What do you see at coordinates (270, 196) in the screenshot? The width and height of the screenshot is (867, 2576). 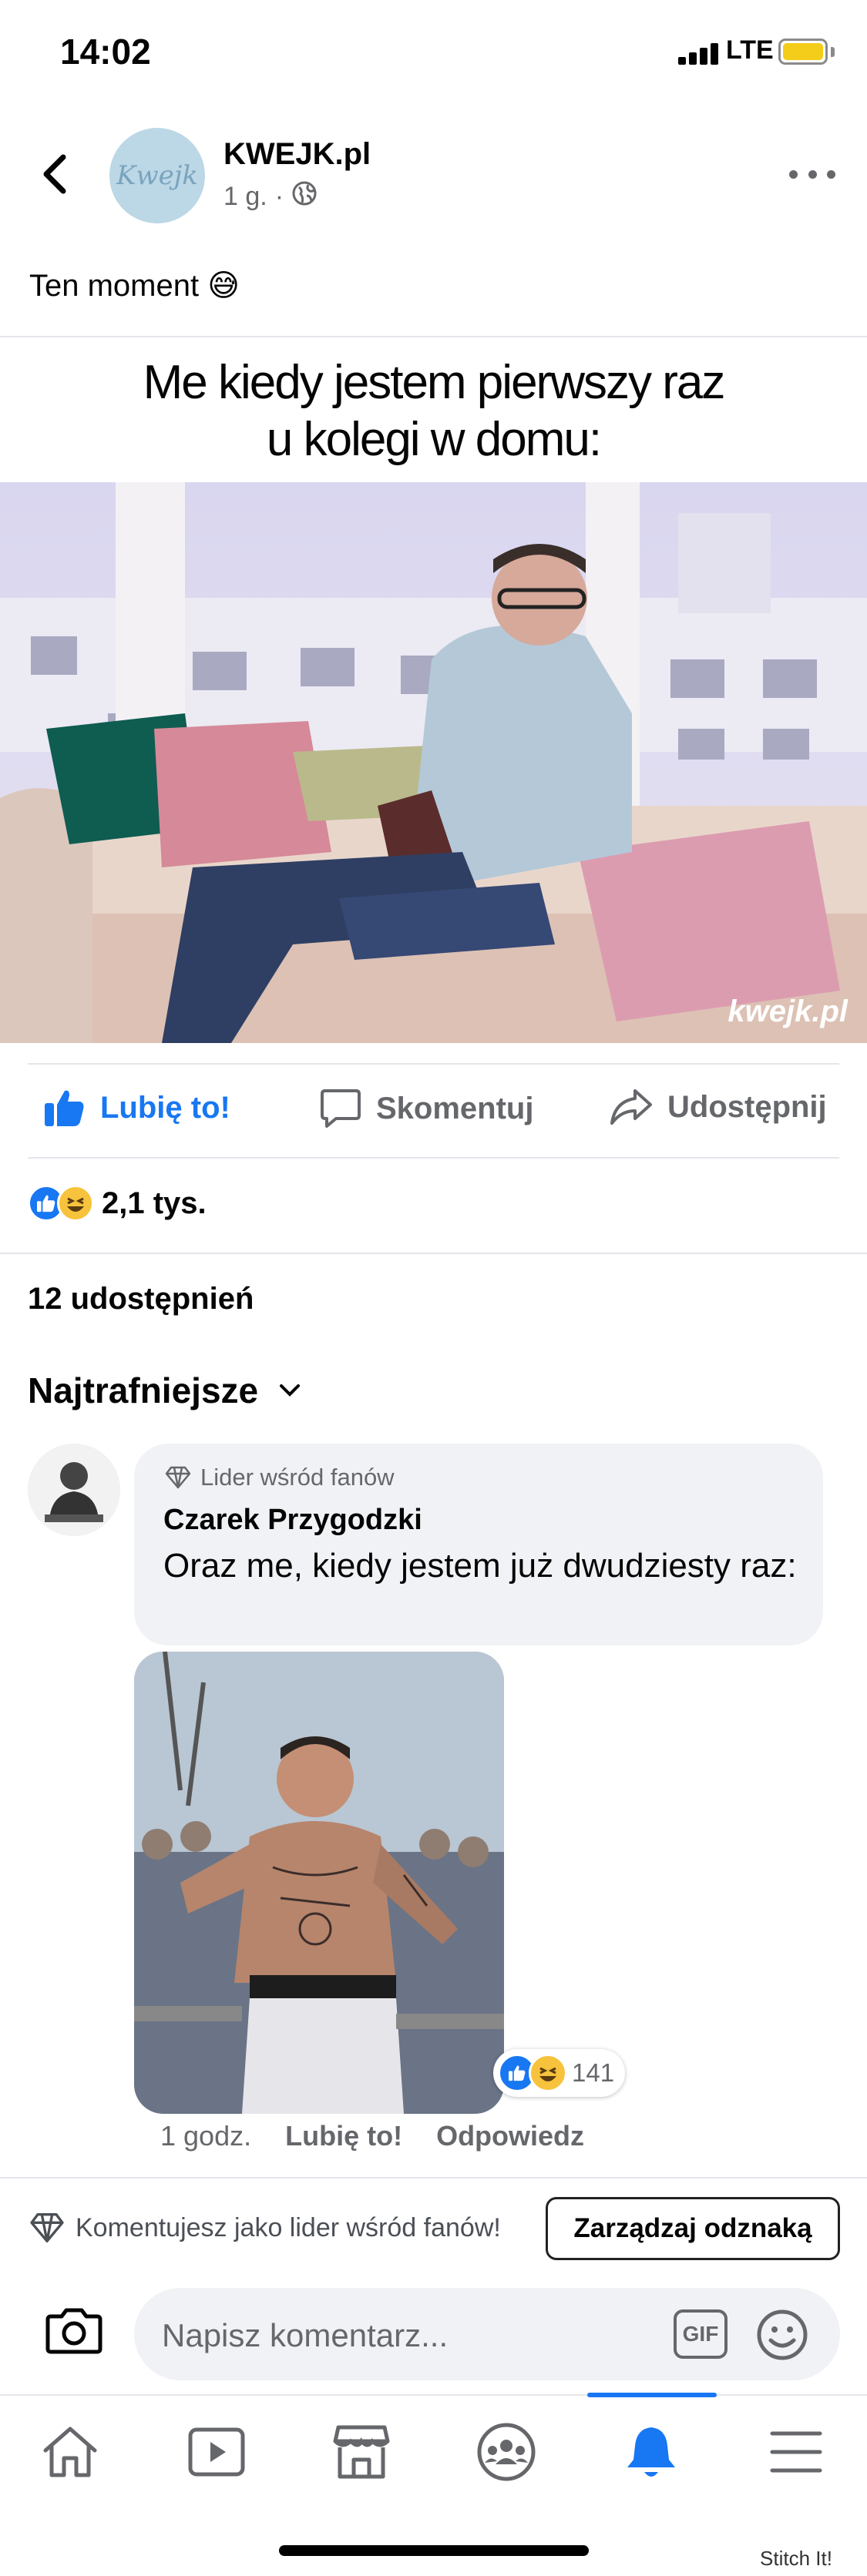 I see `post-meta: 1 g. ·` at bounding box center [270, 196].